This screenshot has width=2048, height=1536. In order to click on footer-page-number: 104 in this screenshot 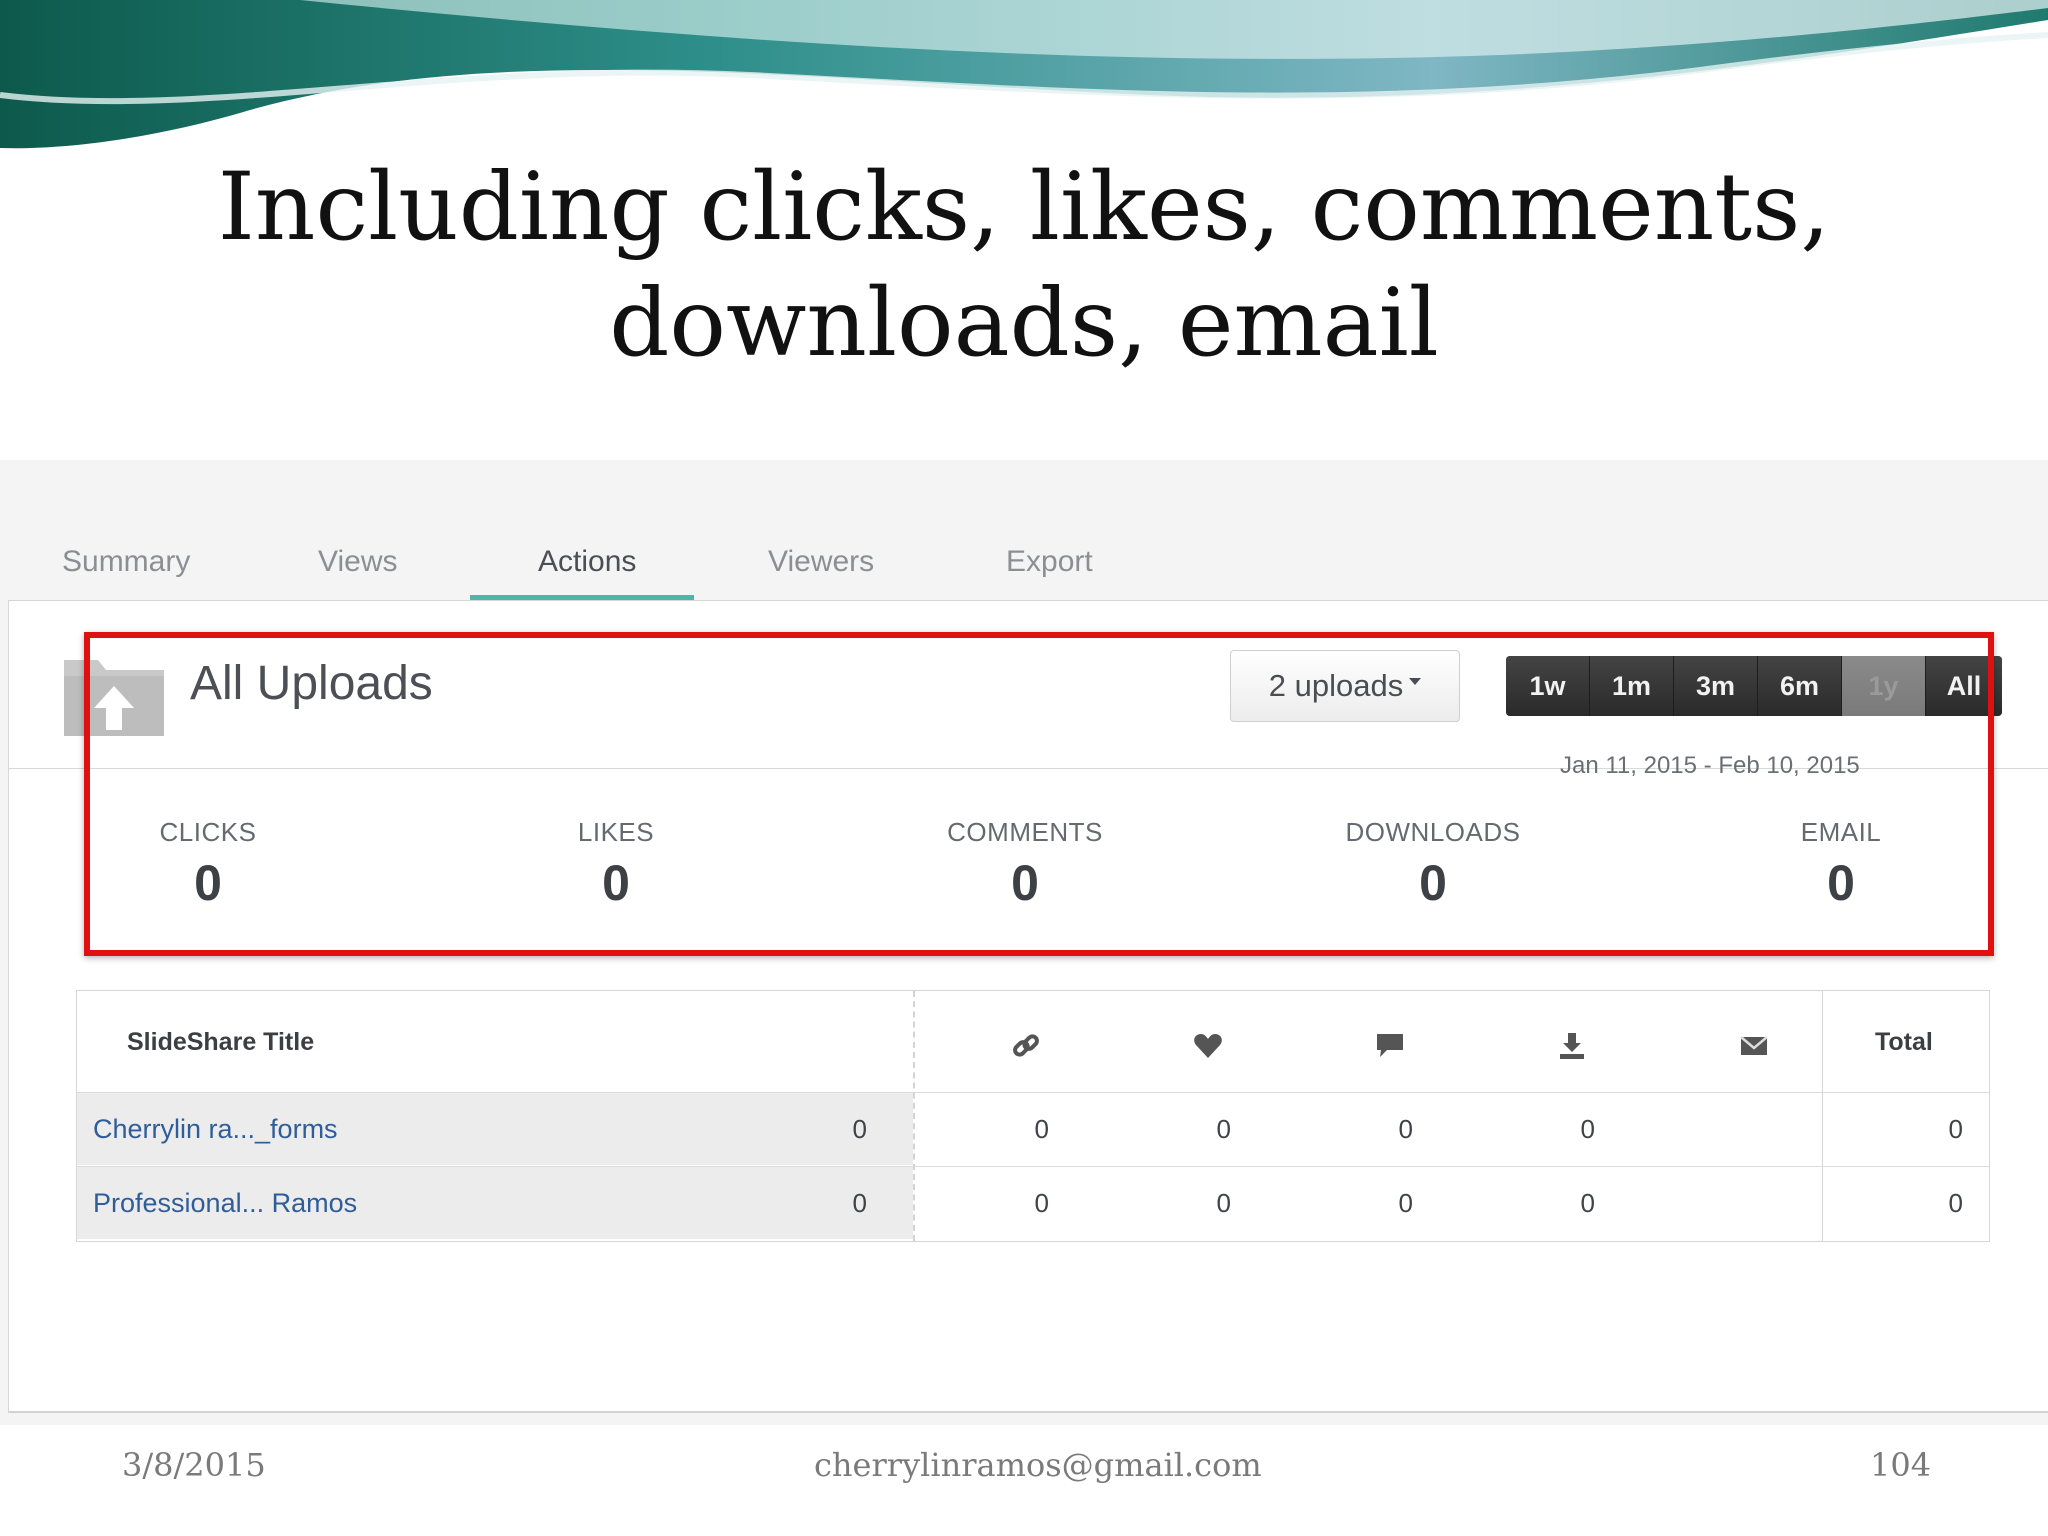, I will do `click(1901, 1465)`.